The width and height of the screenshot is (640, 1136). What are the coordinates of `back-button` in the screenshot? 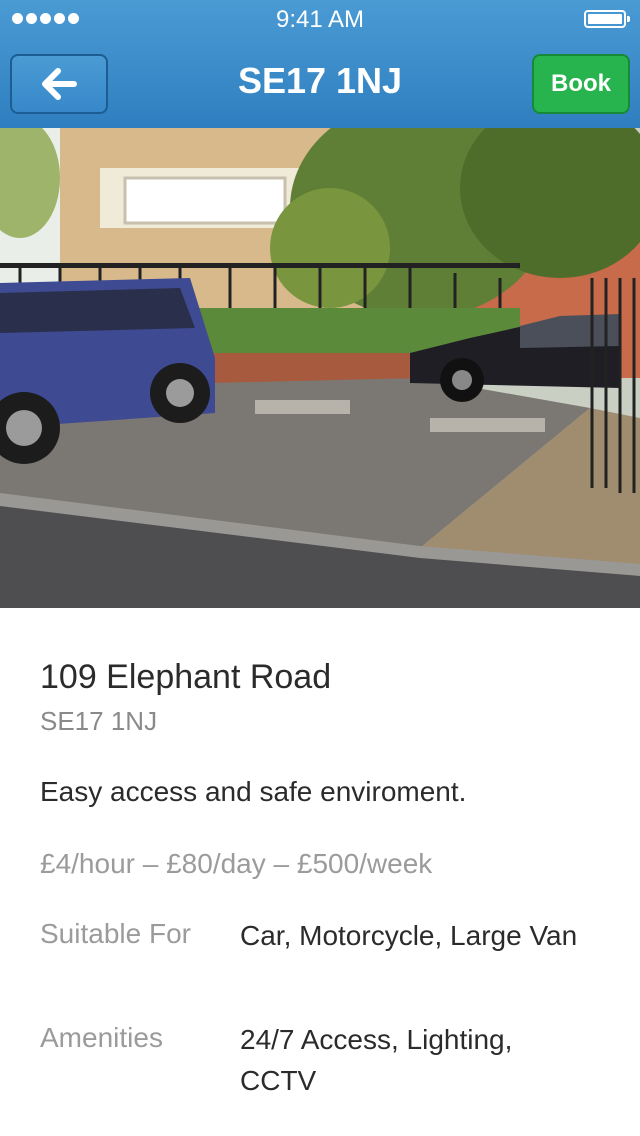 It's located at (59, 84).